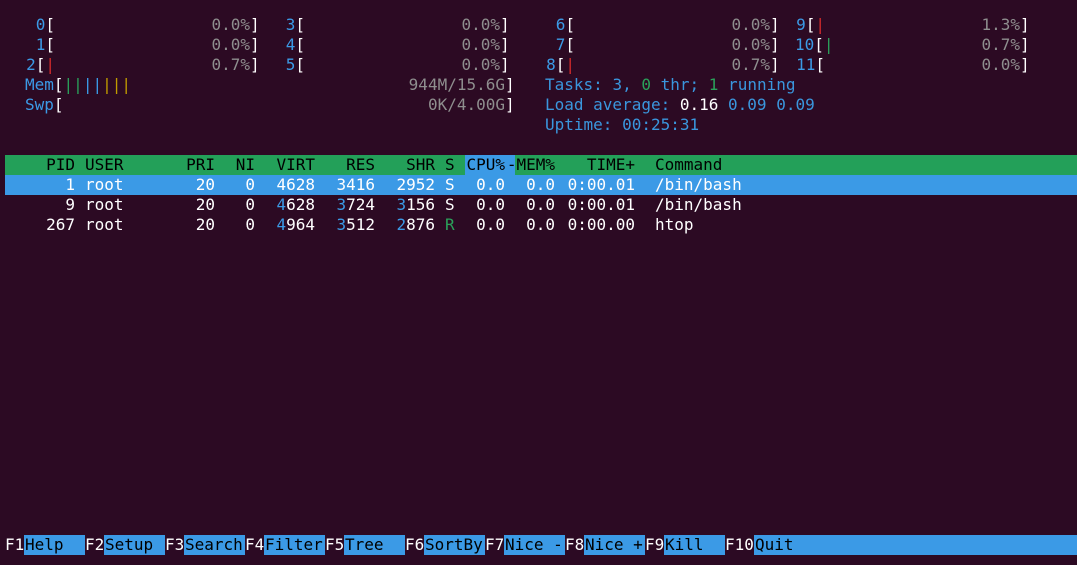  I want to click on column-pid: PID, so click(40, 165).